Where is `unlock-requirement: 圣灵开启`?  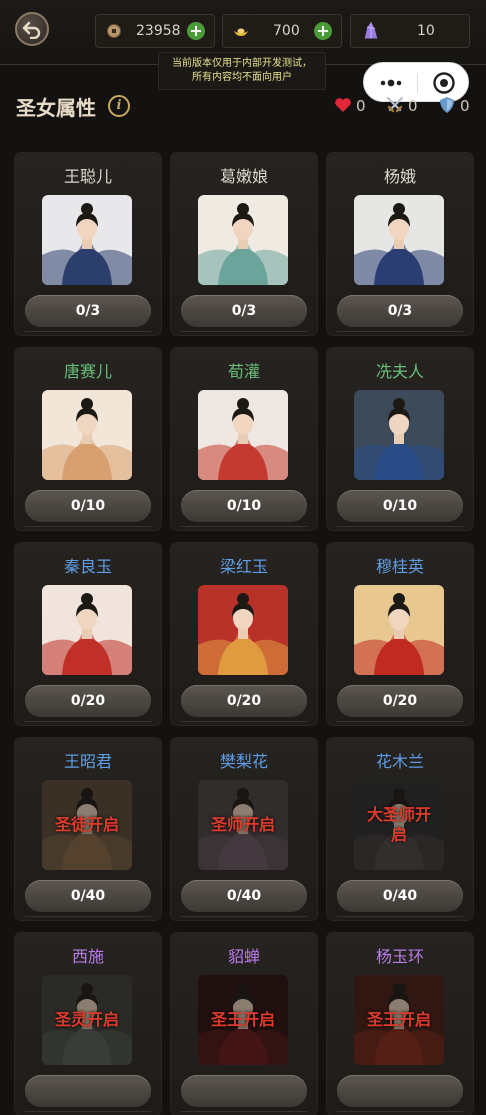 unlock-requirement: 圣灵开启 is located at coordinates (86, 1019).